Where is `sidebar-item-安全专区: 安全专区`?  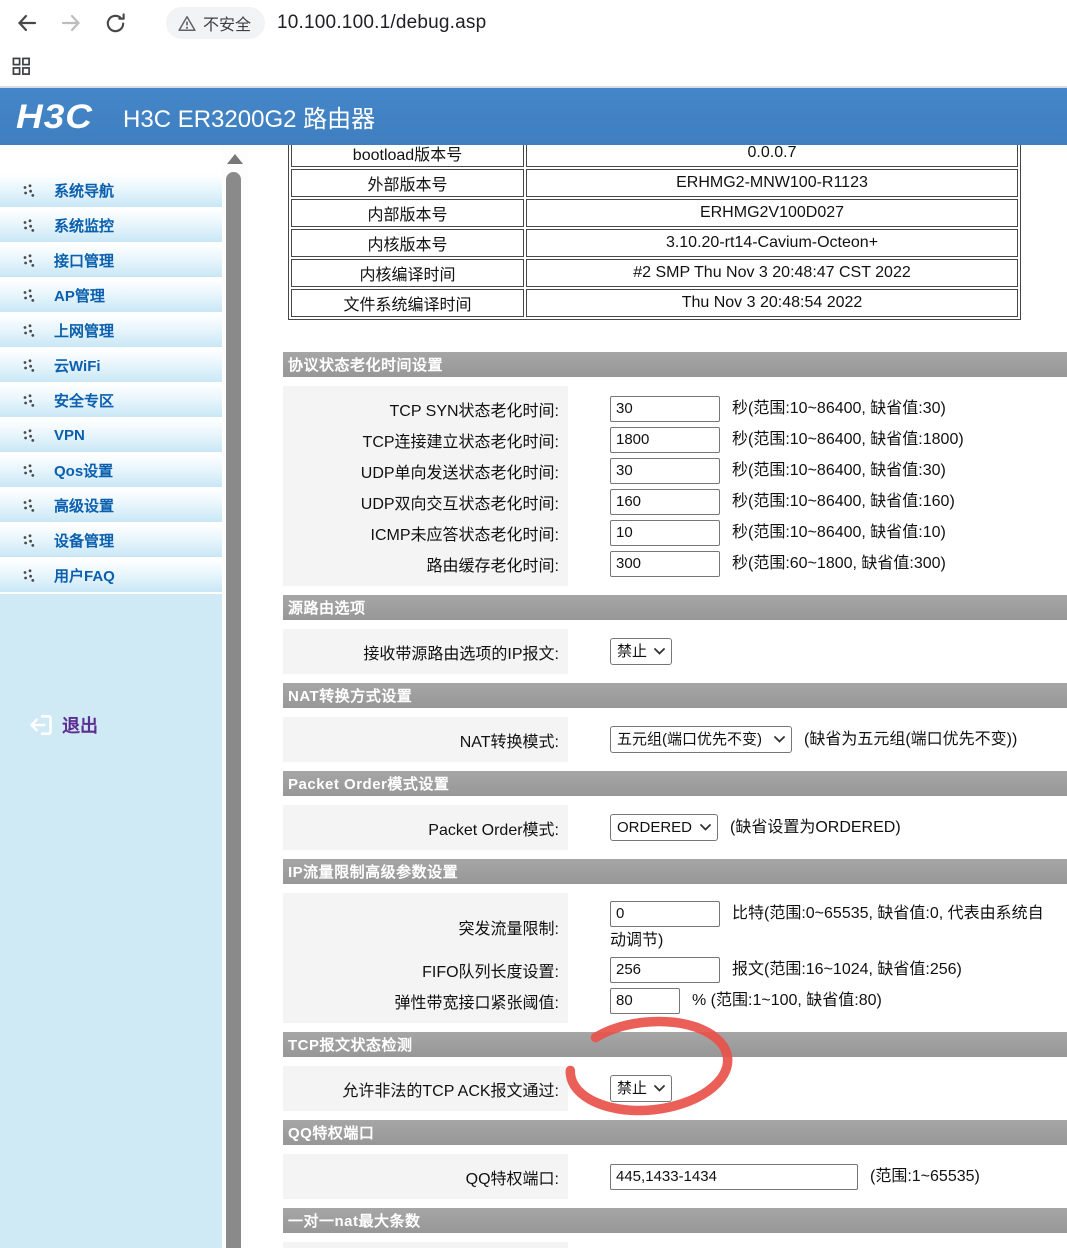 sidebar-item-安全专区: 安全专区 is located at coordinates (111, 400).